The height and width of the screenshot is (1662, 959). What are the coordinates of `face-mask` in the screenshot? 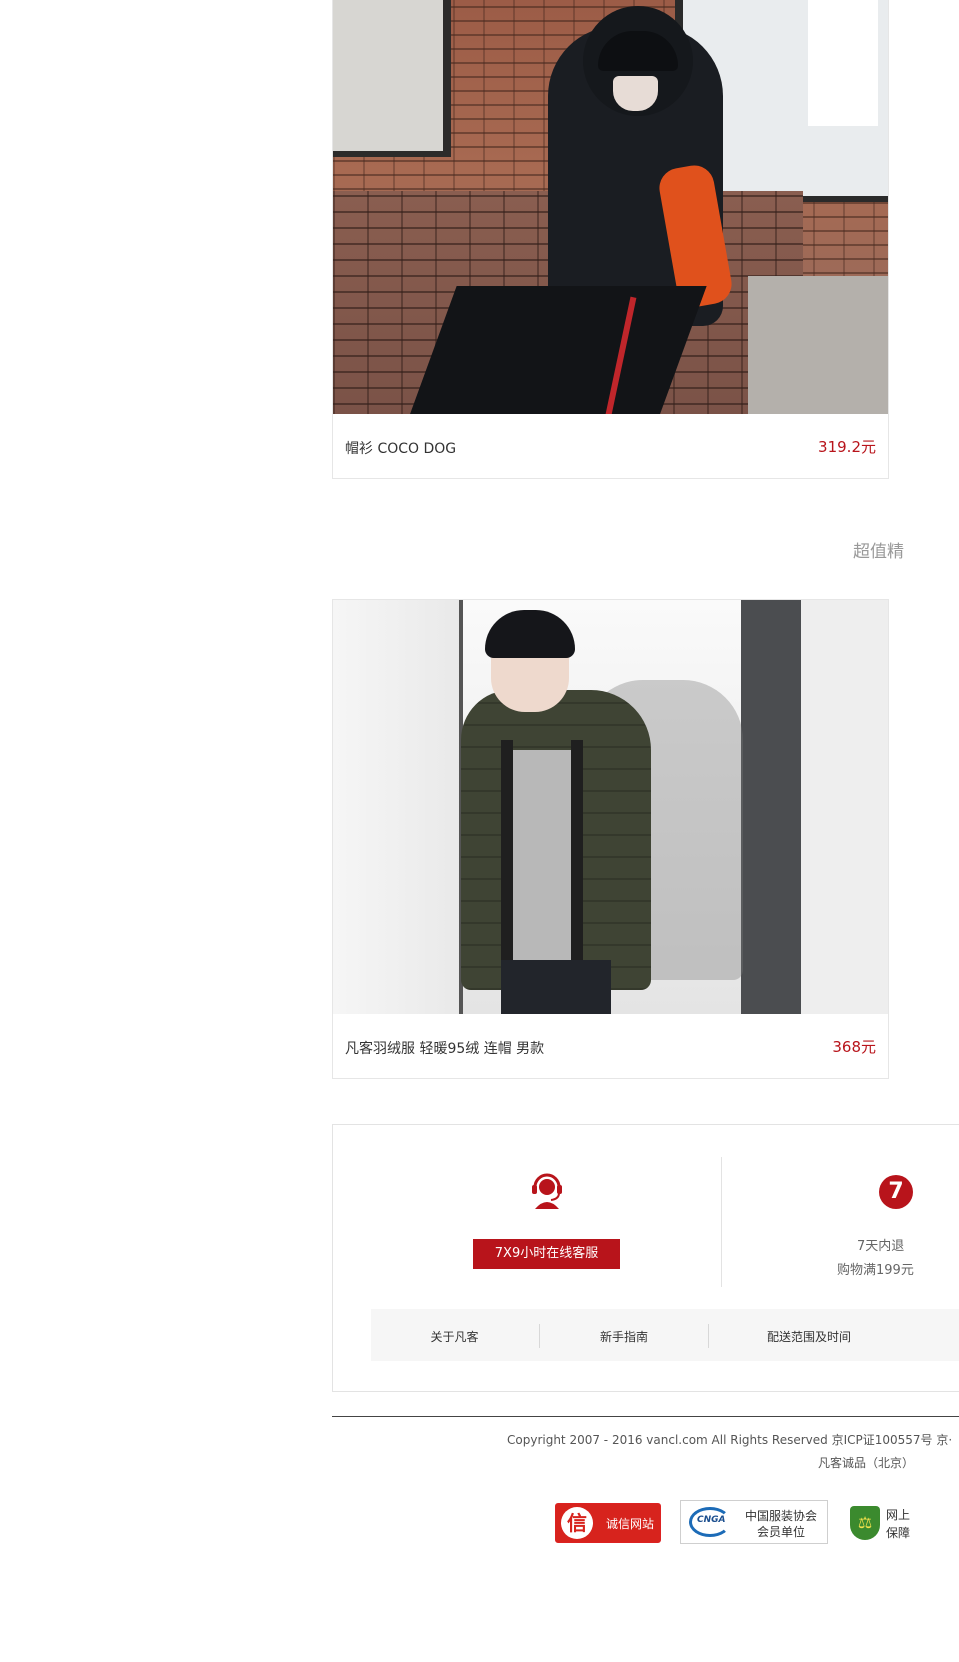 It's located at (635, 93).